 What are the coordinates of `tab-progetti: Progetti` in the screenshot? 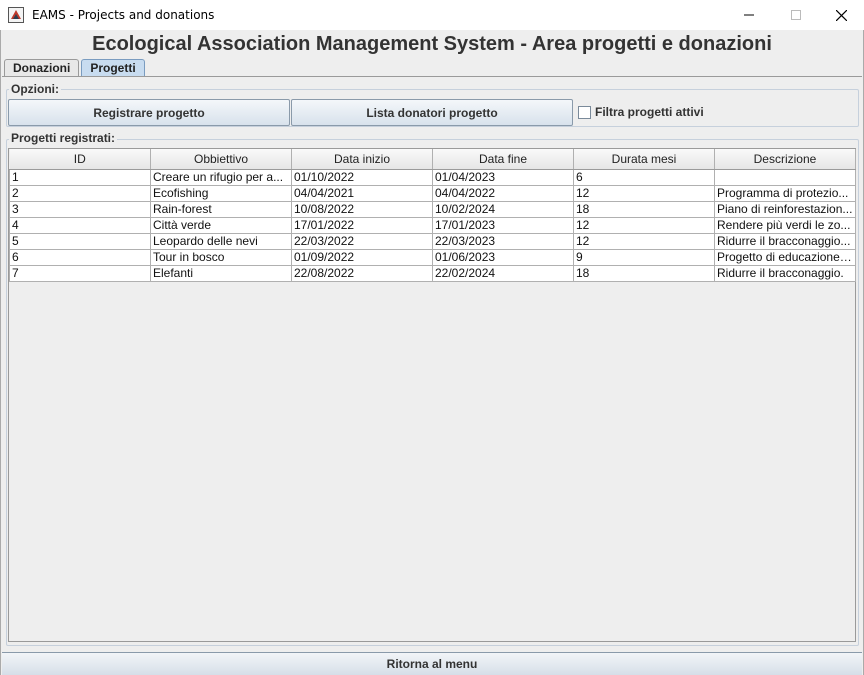 It's located at (113, 68).